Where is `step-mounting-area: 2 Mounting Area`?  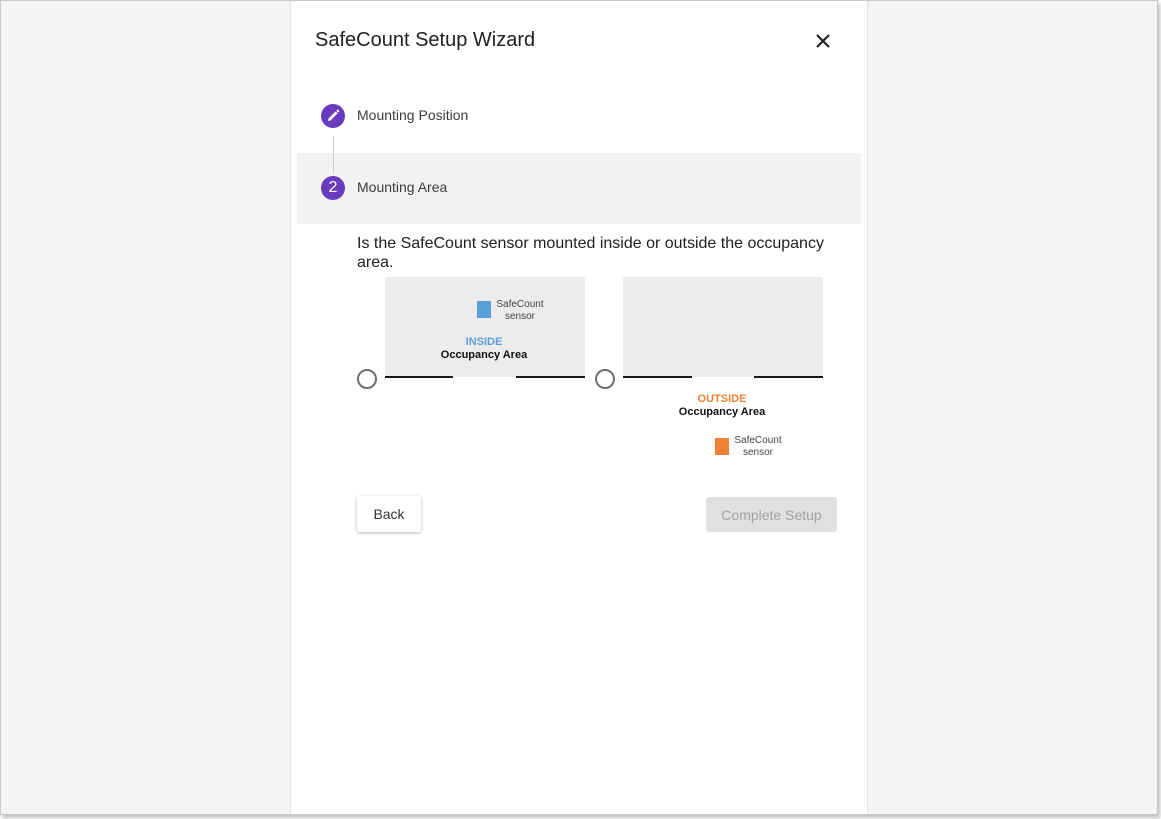
step-mounting-area: 2 Mounting Area is located at coordinates (579, 188).